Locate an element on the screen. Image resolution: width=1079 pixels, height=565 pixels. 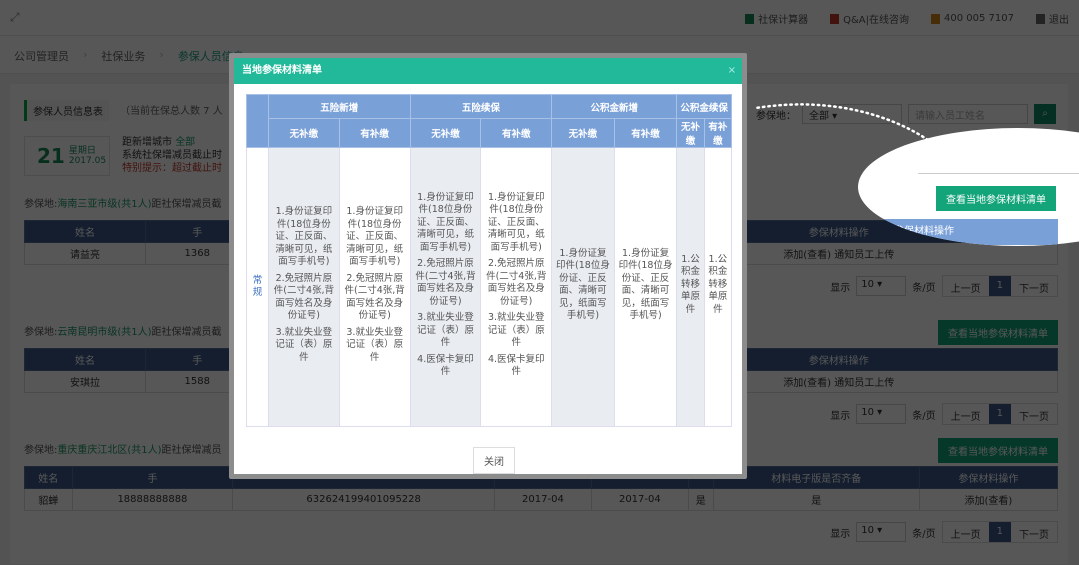
blank-header is located at coordinates (257, 121).